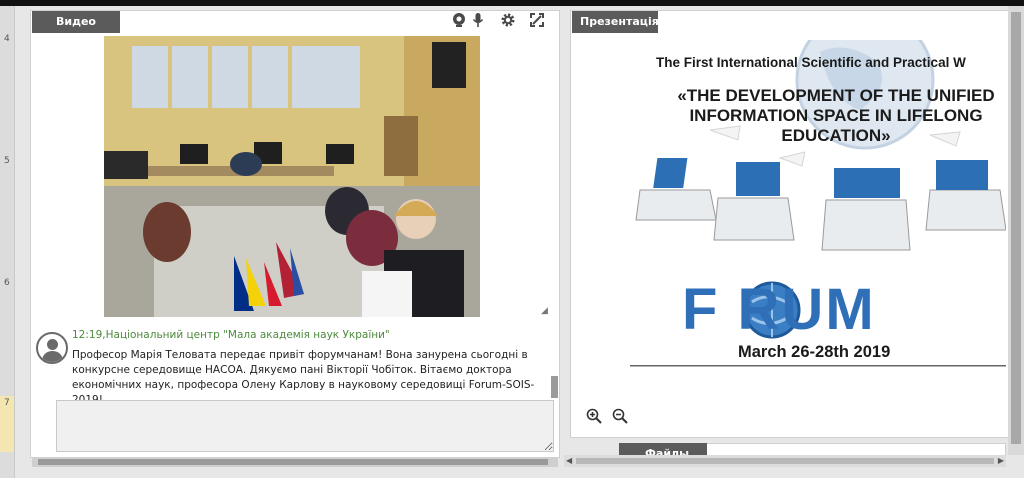  Describe the element at coordinates (478, 20) in the screenshot. I see `microphone-icon` at that location.